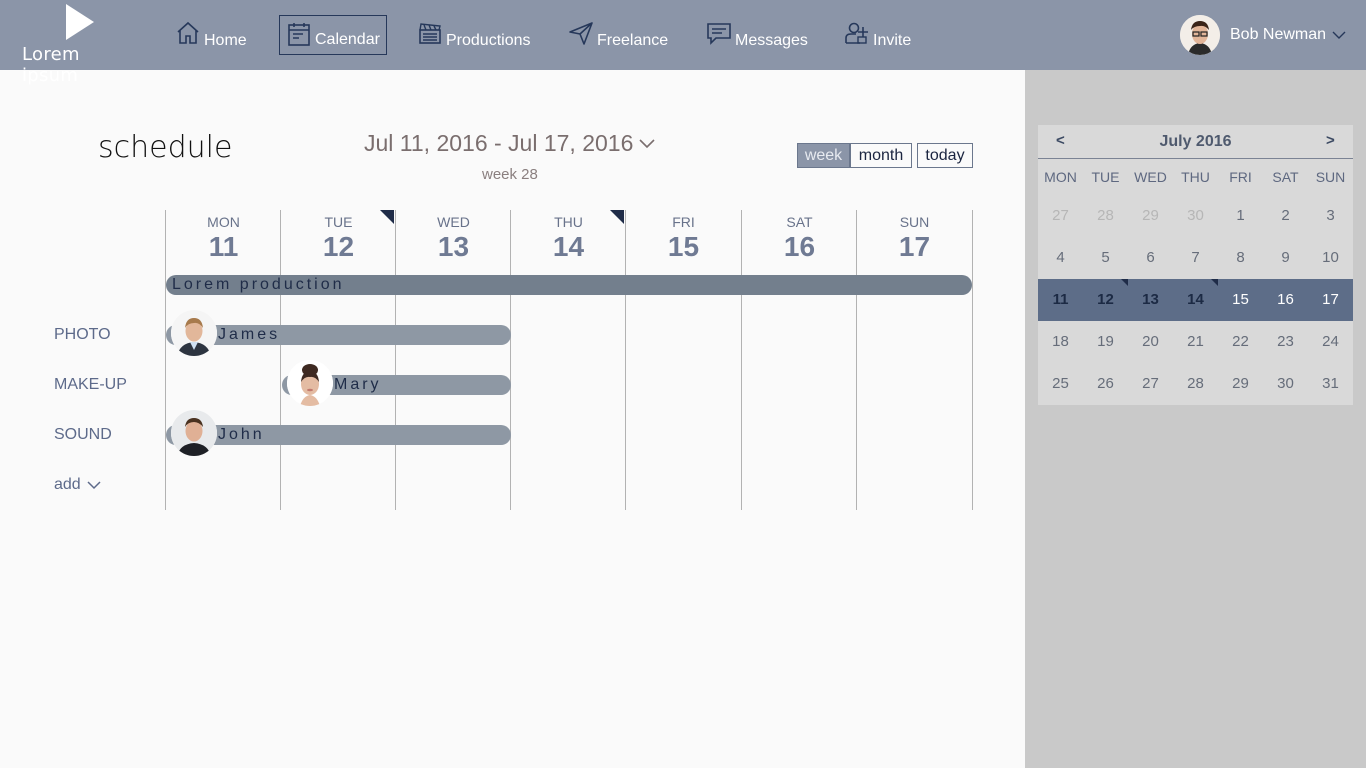 This screenshot has width=1366, height=768. I want to click on assignment-bar-james: James, so click(338, 333).